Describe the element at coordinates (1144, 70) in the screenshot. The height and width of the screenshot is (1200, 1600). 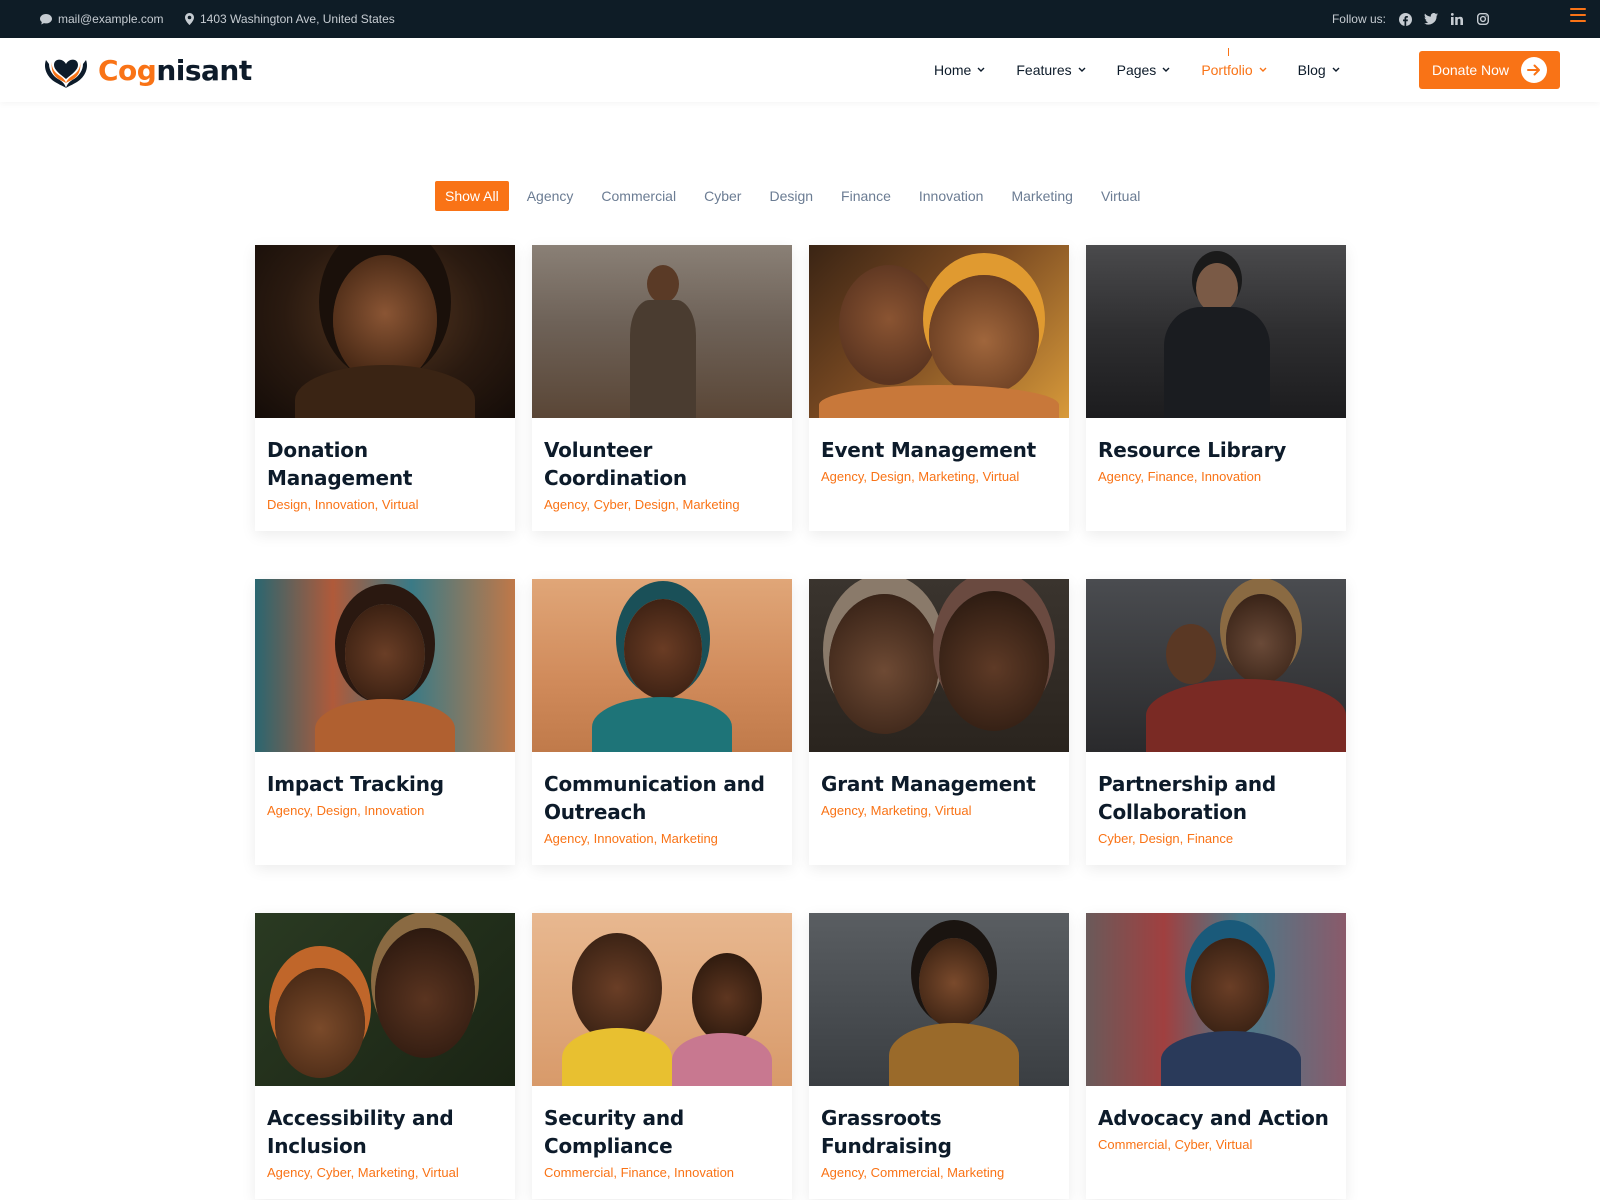
I see `nav-pages: Pages` at that location.